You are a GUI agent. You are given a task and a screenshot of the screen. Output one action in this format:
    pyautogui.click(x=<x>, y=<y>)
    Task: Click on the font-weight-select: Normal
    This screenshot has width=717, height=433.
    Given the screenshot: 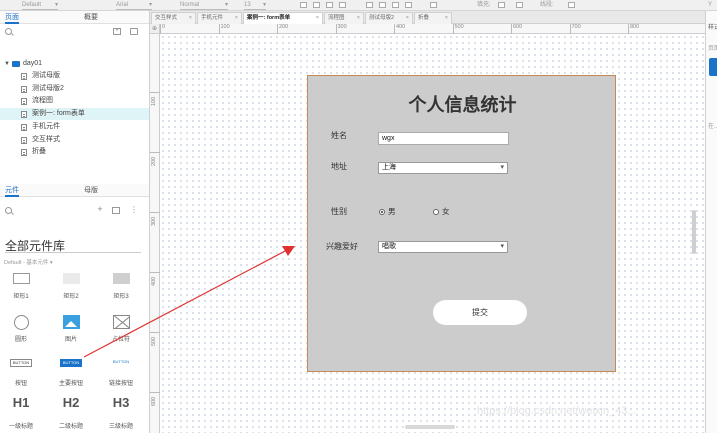 What is the action you would take?
    pyautogui.click(x=204, y=5)
    